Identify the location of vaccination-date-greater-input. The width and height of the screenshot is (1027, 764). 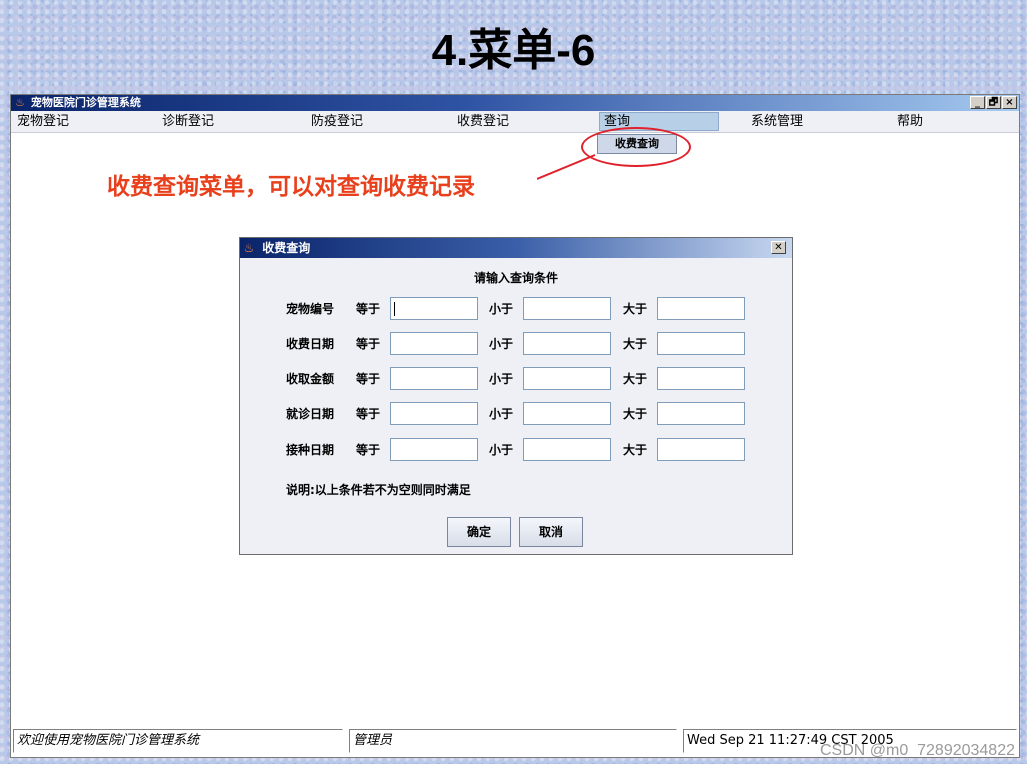
(701, 449).